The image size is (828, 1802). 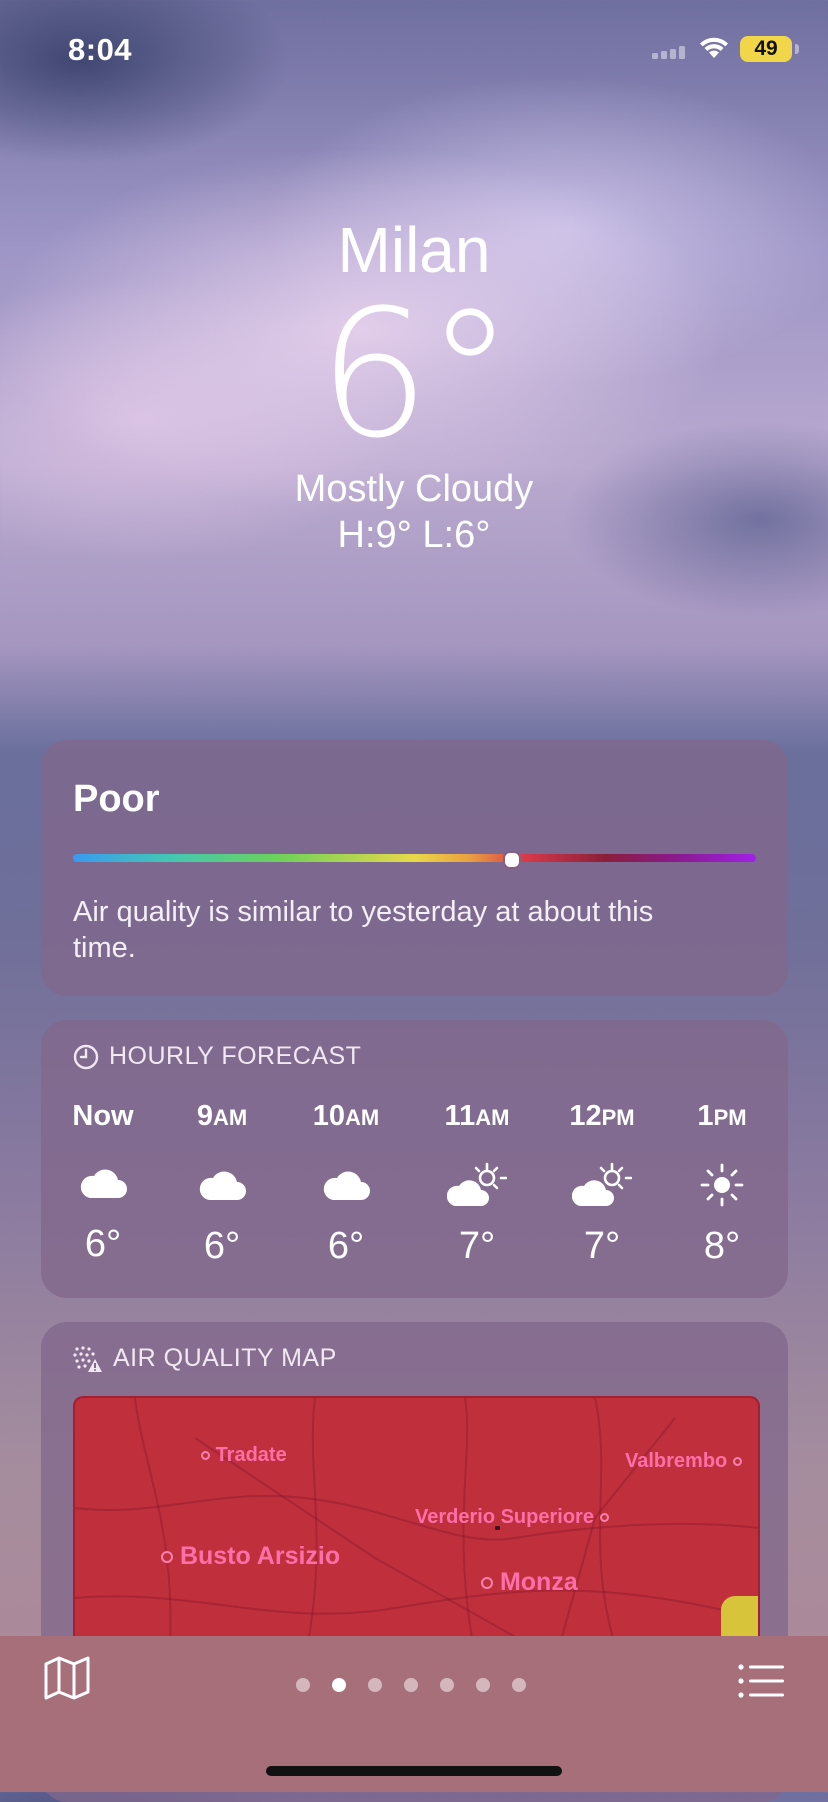 I want to click on hourly-time: Now, so click(x=103, y=1116).